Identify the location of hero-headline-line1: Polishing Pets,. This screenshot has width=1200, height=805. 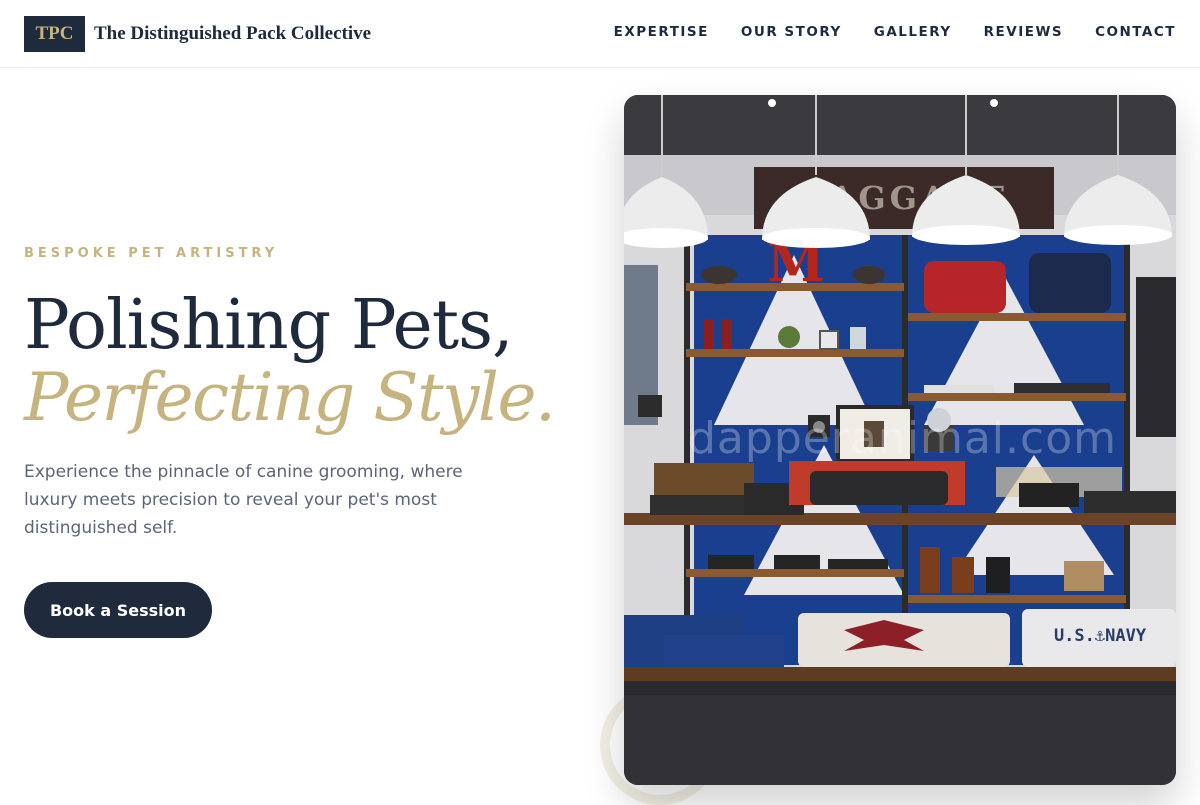
(269, 325).